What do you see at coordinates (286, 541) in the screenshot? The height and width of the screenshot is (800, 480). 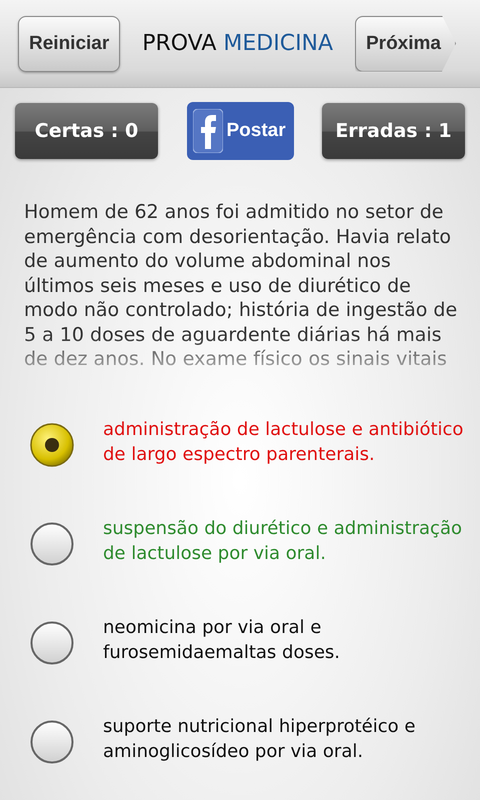 I see `answer-option: suspensão do diurético e administração de lactulose por via oral.` at bounding box center [286, 541].